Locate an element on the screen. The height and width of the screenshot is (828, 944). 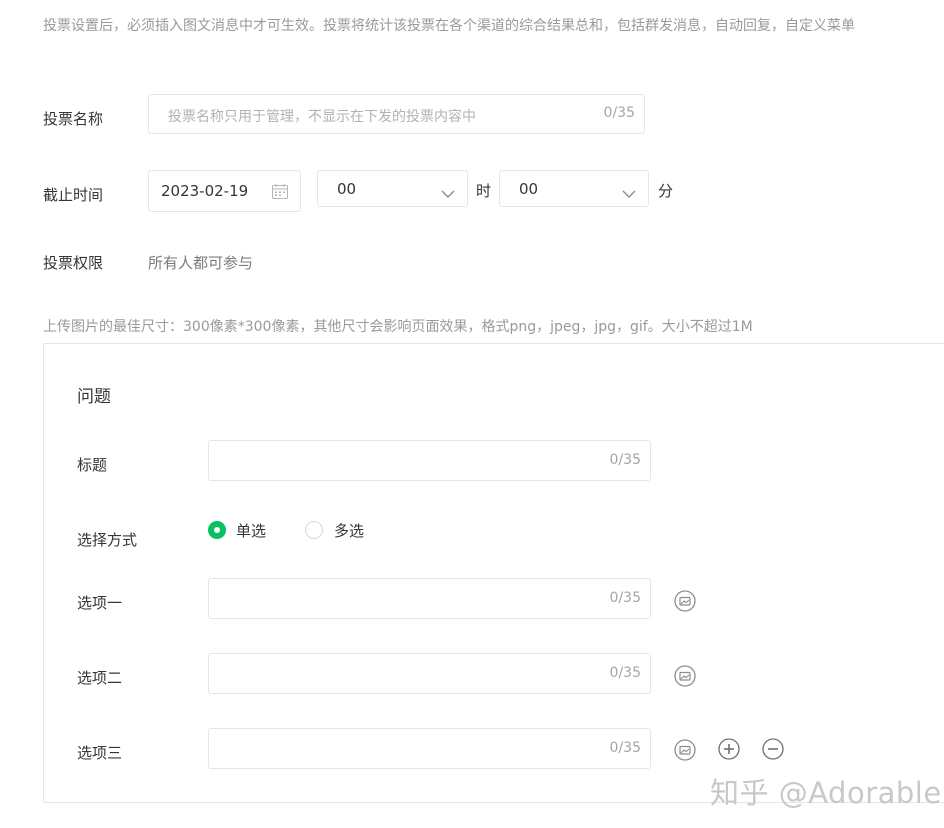
calendar-icon is located at coordinates (280, 193).